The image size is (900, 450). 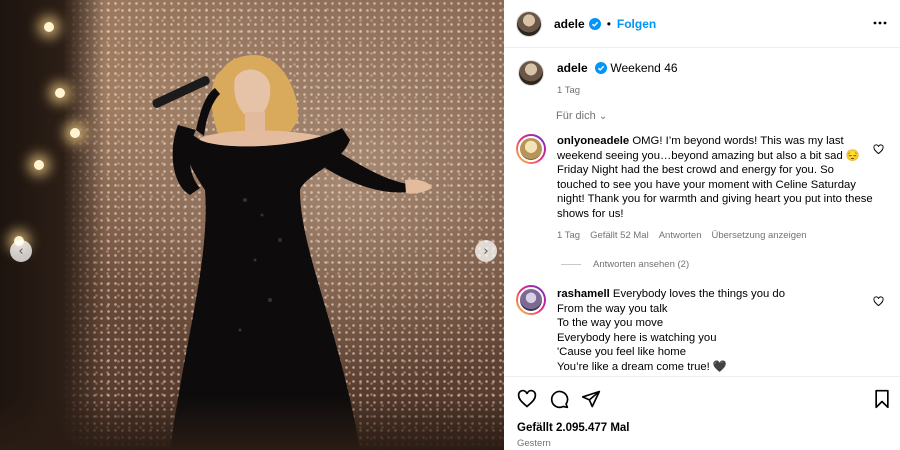 I want to click on view-replies-button: Antworten ansehen (2), so click(x=625, y=264).